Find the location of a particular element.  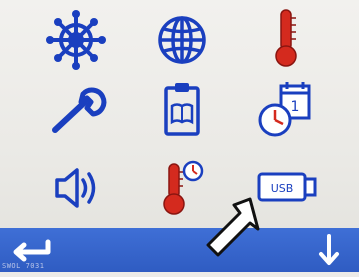

calendar-clock-icon: 1 is located at coordinates (286, 110).